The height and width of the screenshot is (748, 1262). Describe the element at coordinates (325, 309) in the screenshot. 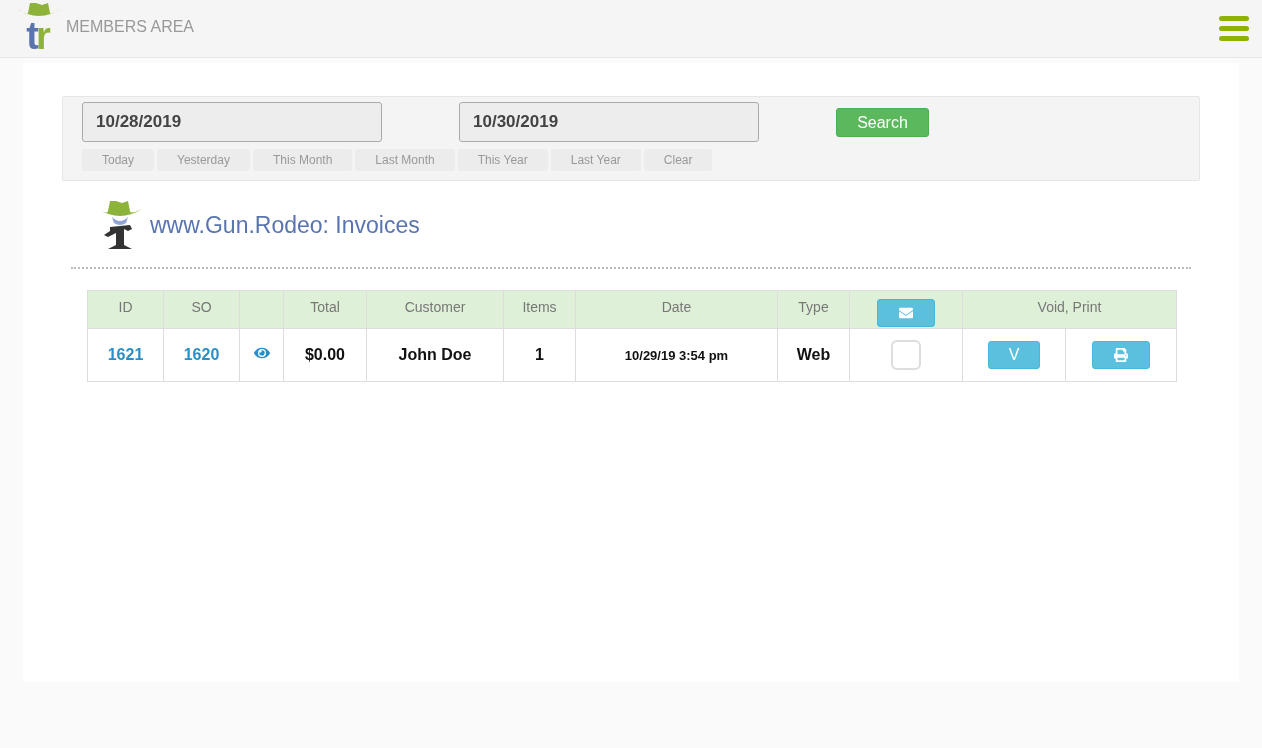

I see `column-header: Total` at that location.